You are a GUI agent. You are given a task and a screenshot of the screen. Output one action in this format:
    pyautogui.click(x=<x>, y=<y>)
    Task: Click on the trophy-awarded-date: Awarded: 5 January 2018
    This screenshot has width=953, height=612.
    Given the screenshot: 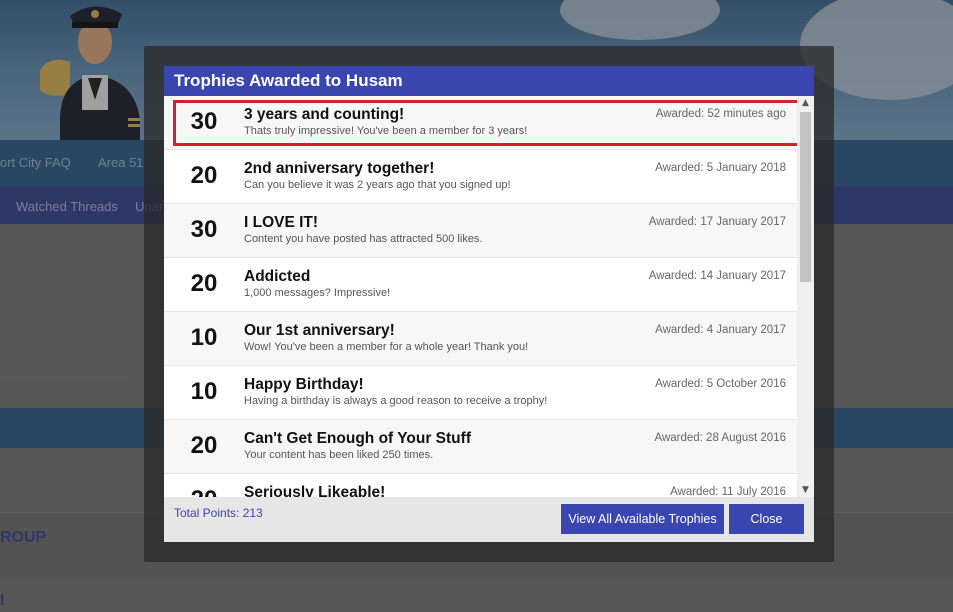 What is the action you would take?
    pyautogui.click(x=720, y=168)
    